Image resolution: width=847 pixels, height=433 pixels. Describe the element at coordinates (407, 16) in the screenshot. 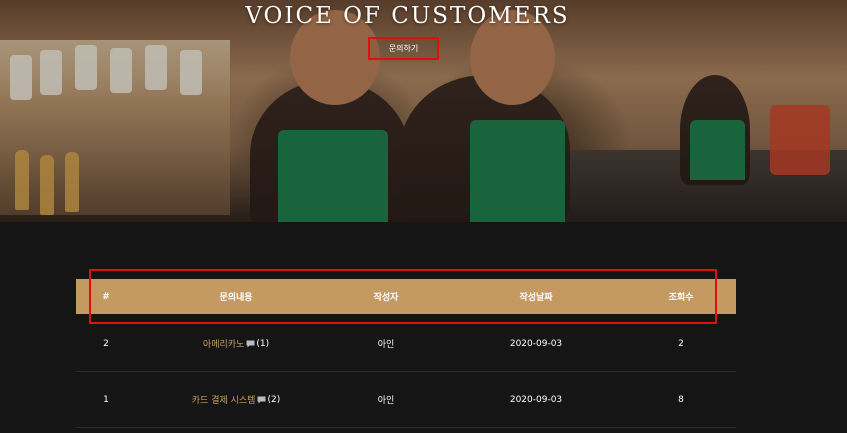

I see `page-title: VOICE OF CUSTOMERS` at that location.